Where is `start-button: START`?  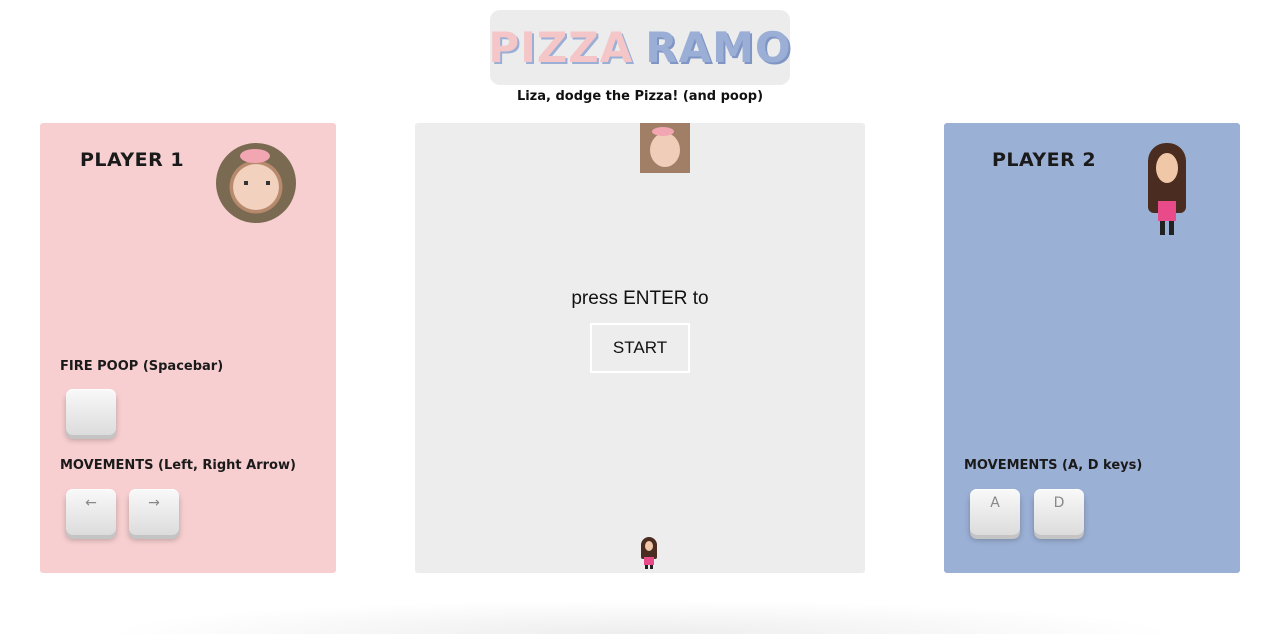 start-button: START is located at coordinates (640, 348).